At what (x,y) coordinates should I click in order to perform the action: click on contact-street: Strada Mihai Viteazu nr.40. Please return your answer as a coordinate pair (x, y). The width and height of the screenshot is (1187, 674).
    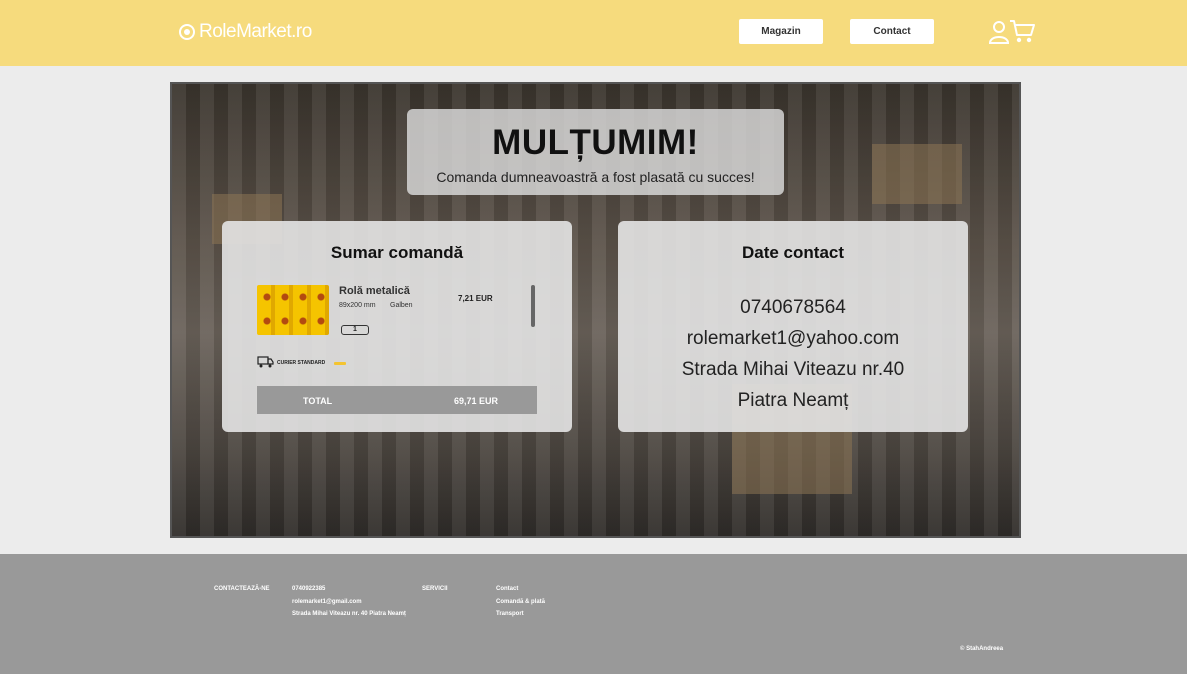
    Looking at the image, I should click on (793, 369).